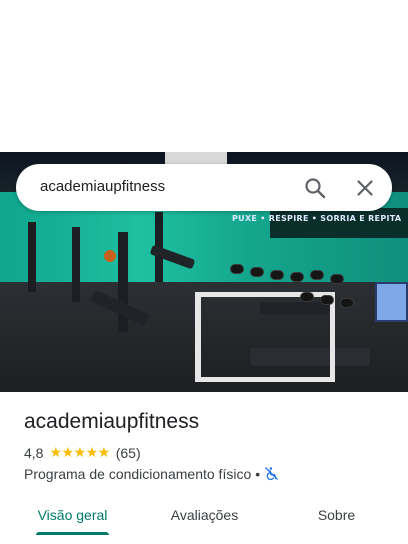 Image resolution: width=408 pixels, height=544 pixels. What do you see at coordinates (265, 337) in the screenshot?
I see `photo-machine-frame` at bounding box center [265, 337].